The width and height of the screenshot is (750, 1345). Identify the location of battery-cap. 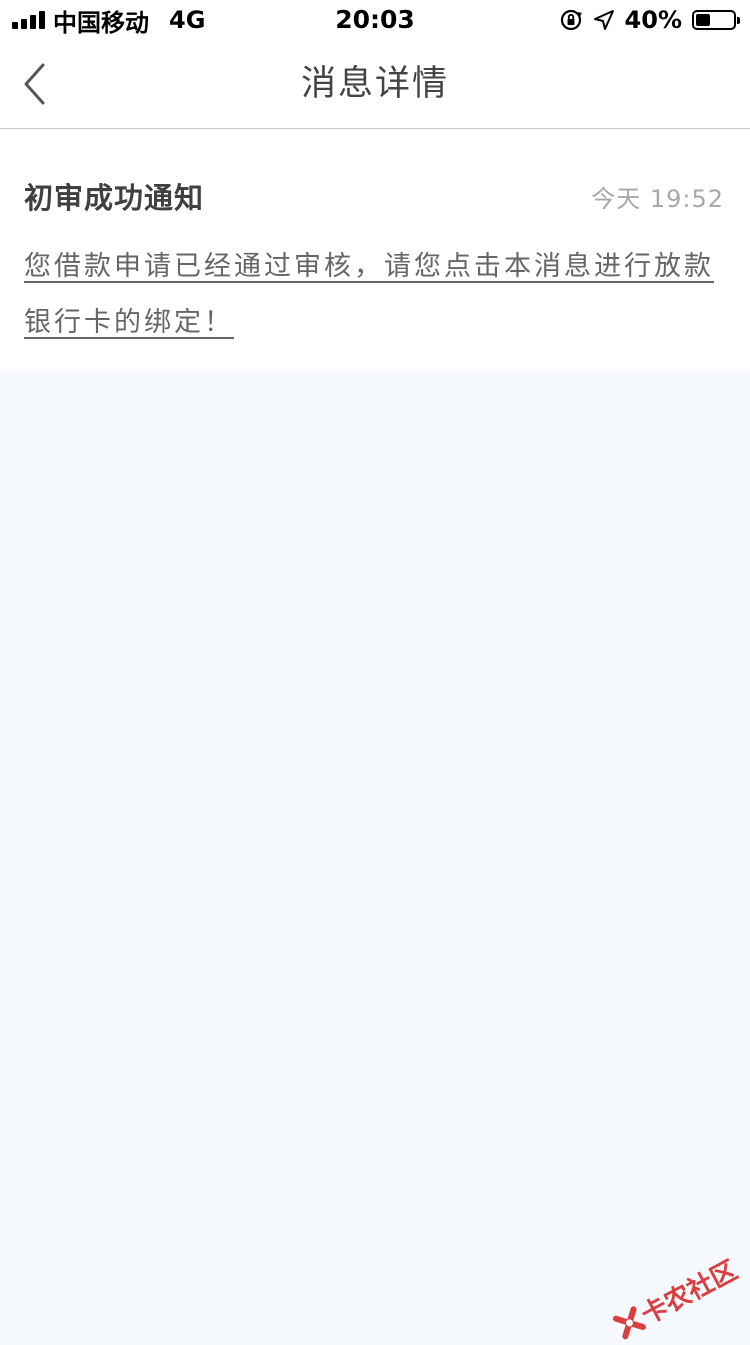
(738, 20).